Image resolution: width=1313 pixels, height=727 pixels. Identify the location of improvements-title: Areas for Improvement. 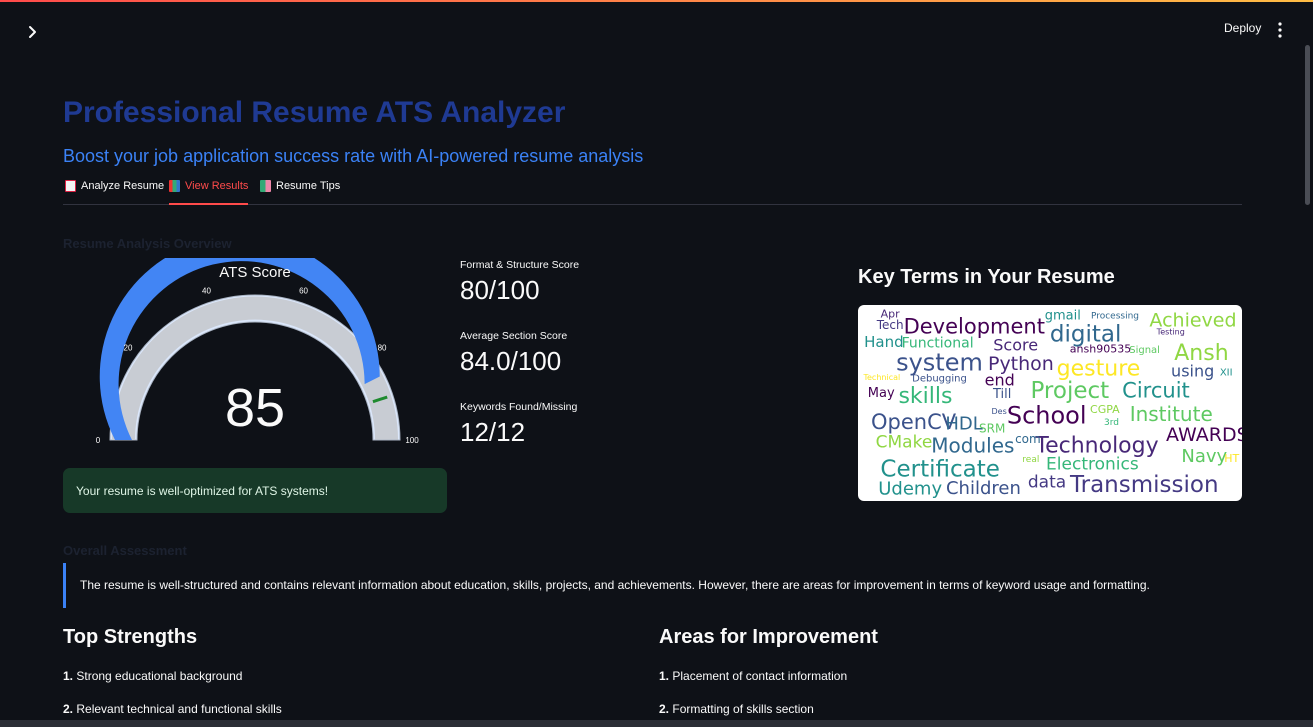
(768, 637).